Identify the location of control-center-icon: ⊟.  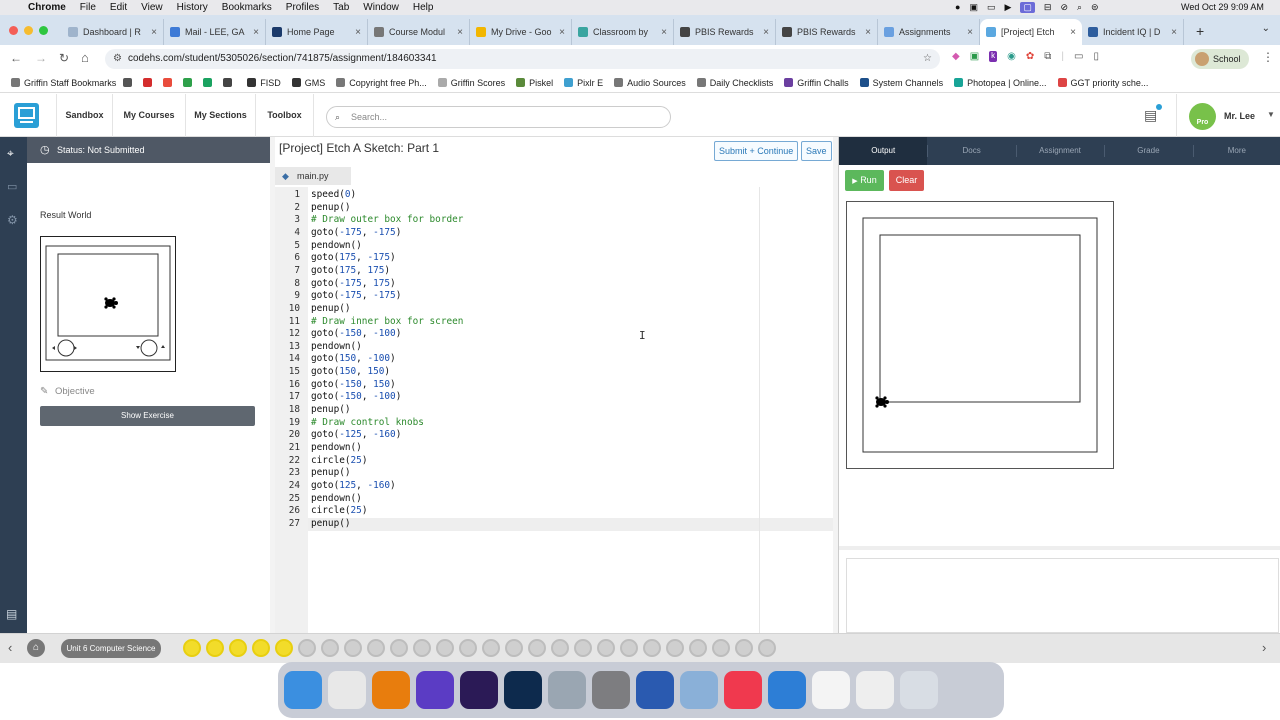
(1048, 7).